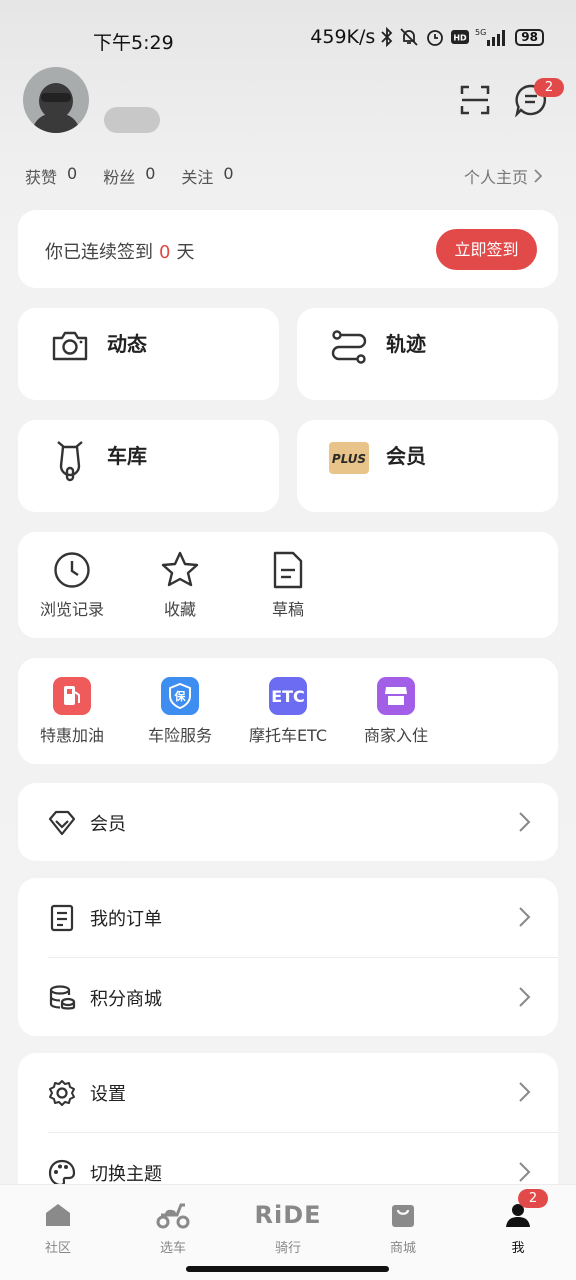  I want to click on shop-icon, so click(396, 696).